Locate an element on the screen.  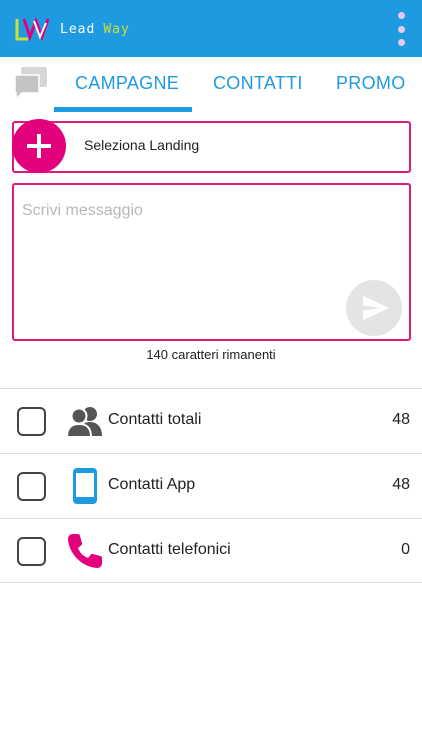
logo-word-way: Way is located at coordinates (116, 29).